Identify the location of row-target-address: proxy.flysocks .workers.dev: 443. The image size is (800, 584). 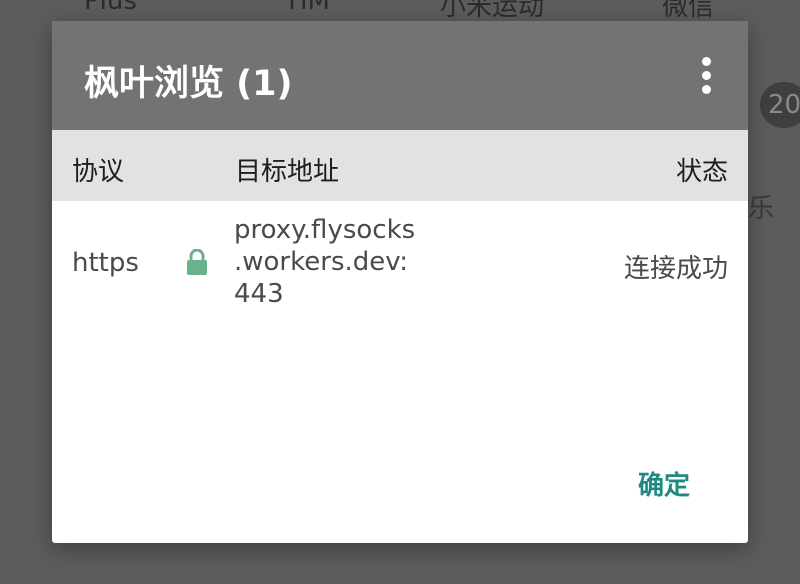
(339, 262).